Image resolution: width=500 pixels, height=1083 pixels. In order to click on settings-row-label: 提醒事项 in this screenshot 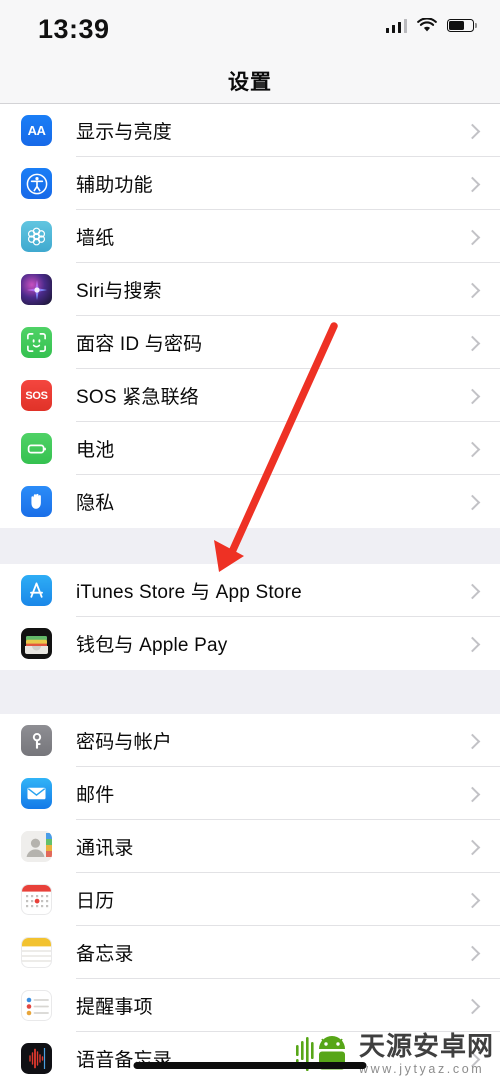, I will do `click(114, 1007)`.